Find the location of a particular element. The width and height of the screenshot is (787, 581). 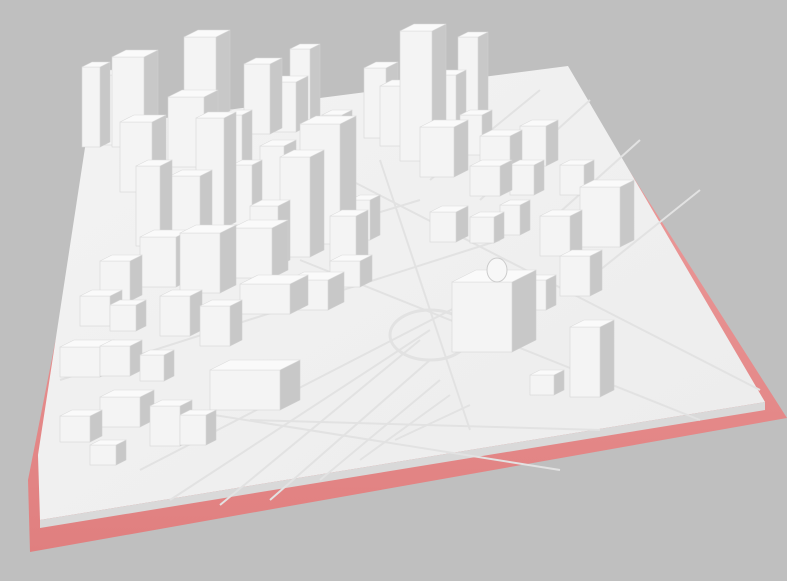

dome-landmark is located at coordinates (497, 270).